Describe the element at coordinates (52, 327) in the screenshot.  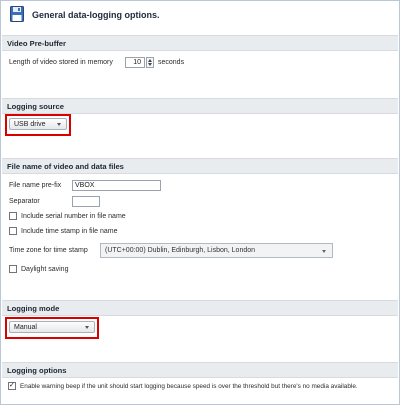
I see `logging-mode-dropdown: Manual` at that location.